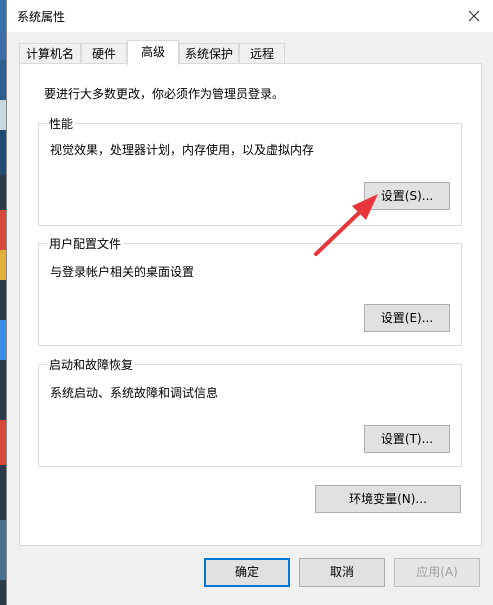  Describe the element at coordinates (153, 52) in the screenshot. I see `tab-advanced: 高级` at that location.